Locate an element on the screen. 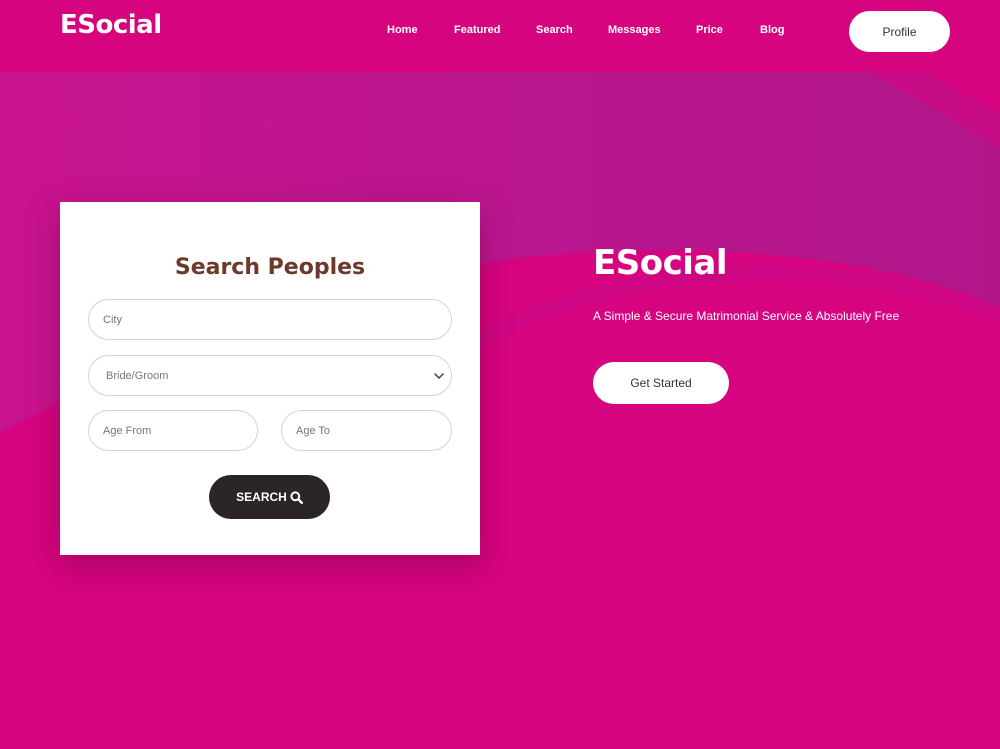  age-to-placeholder: Age To is located at coordinates (313, 430).